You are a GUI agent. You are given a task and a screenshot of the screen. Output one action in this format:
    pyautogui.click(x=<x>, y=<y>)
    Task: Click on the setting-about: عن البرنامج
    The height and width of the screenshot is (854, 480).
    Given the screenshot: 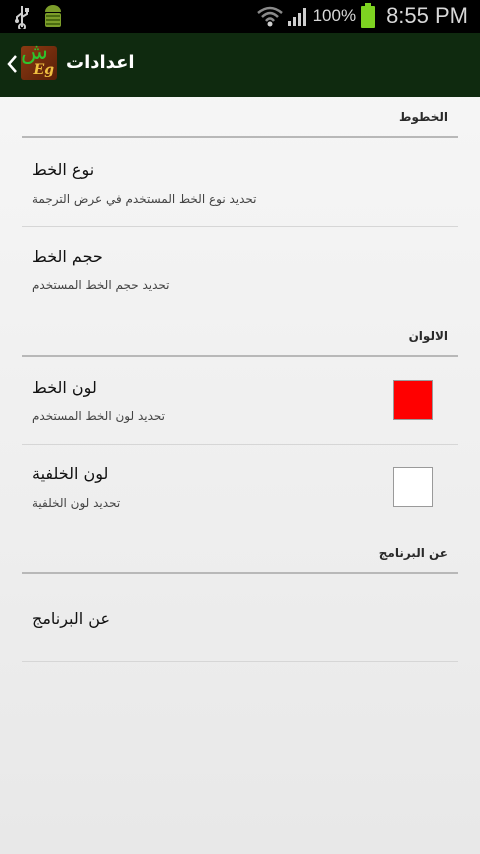 What is the action you would take?
    pyautogui.click(x=240, y=617)
    